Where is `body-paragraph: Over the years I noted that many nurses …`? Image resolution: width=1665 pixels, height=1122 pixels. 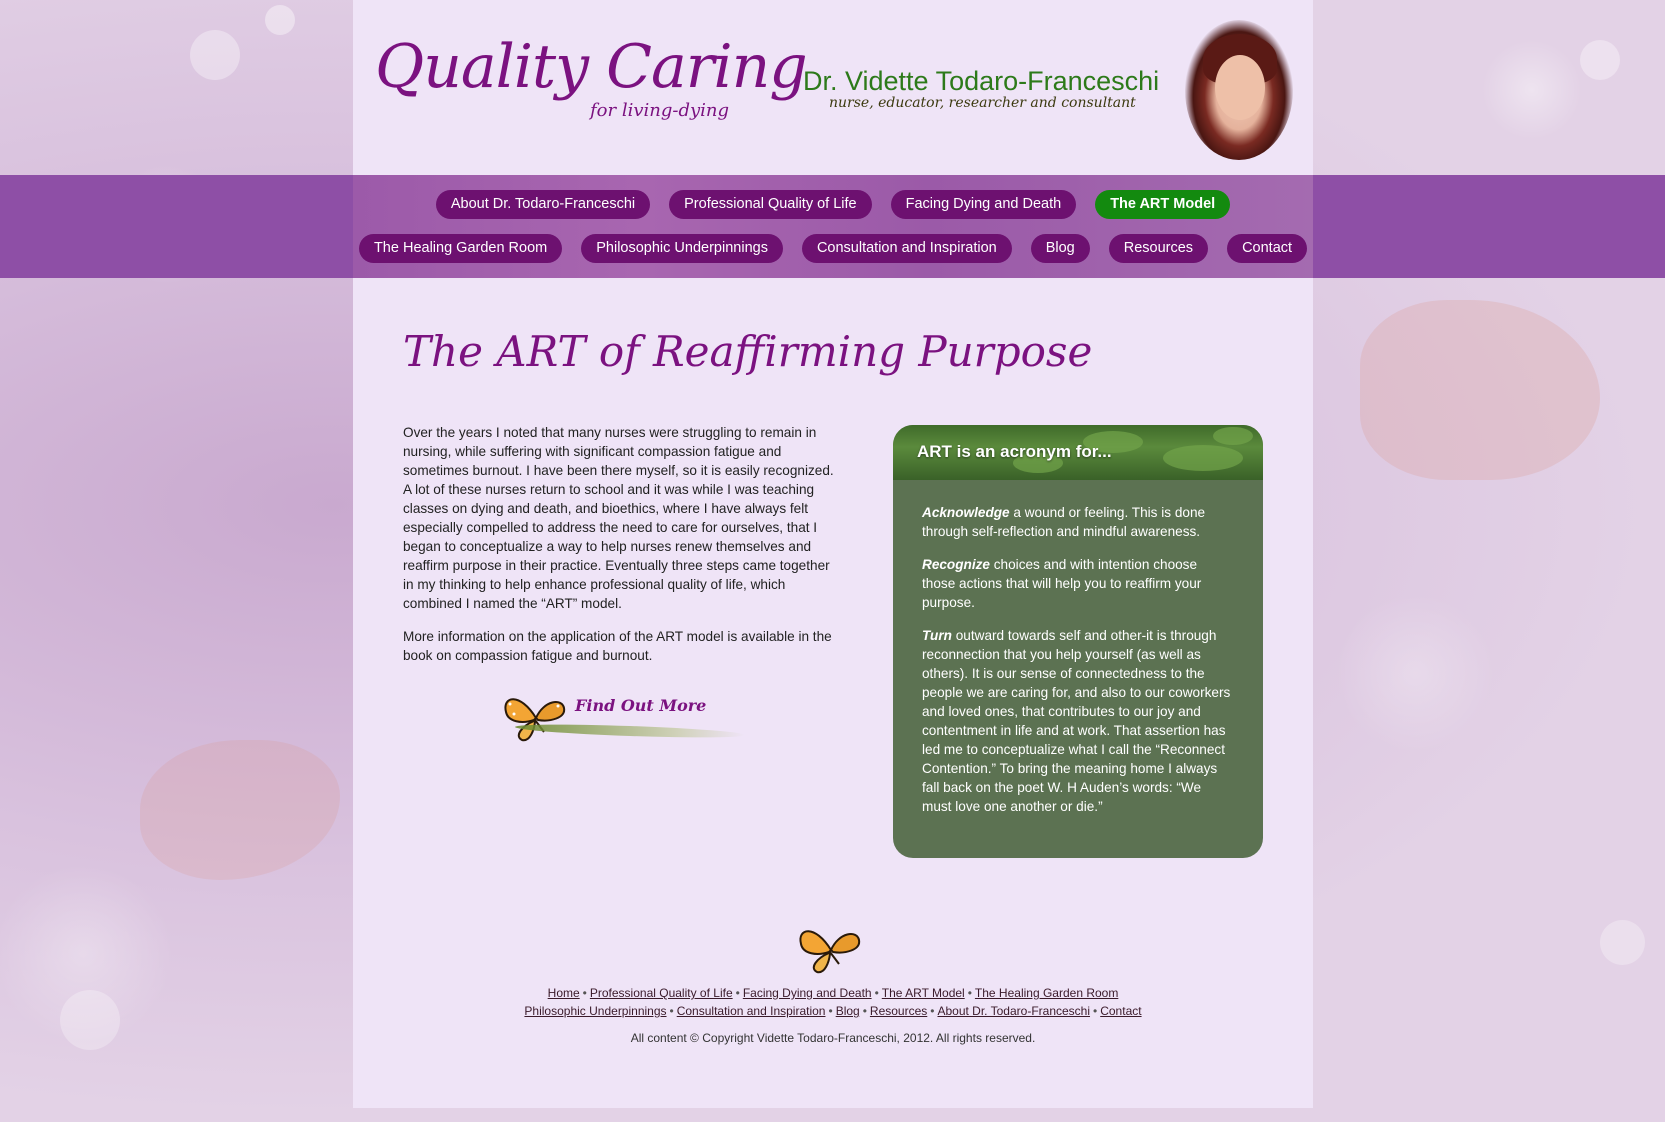
body-paragraph: Over the years I noted that many nurses … is located at coordinates (618, 518).